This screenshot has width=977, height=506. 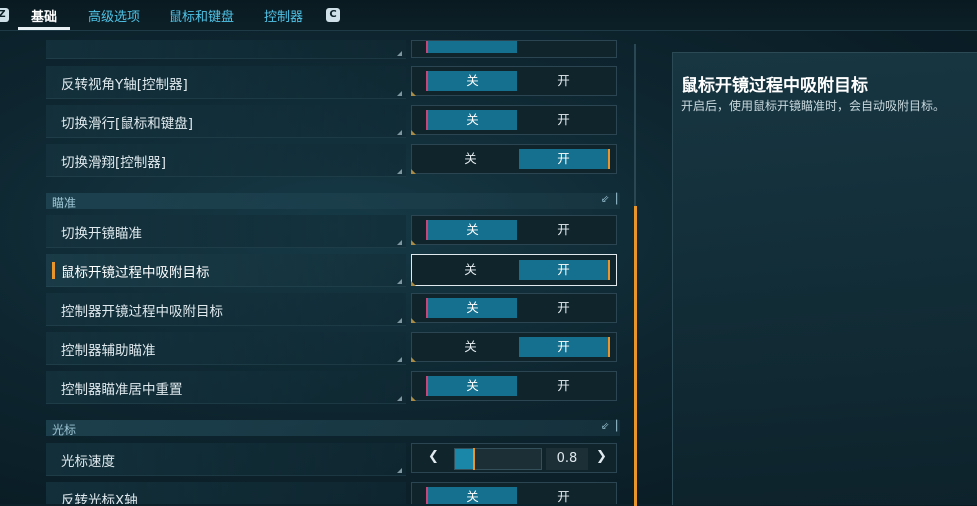 I want to click on chevron-left-icon: ❮, so click(x=433, y=456).